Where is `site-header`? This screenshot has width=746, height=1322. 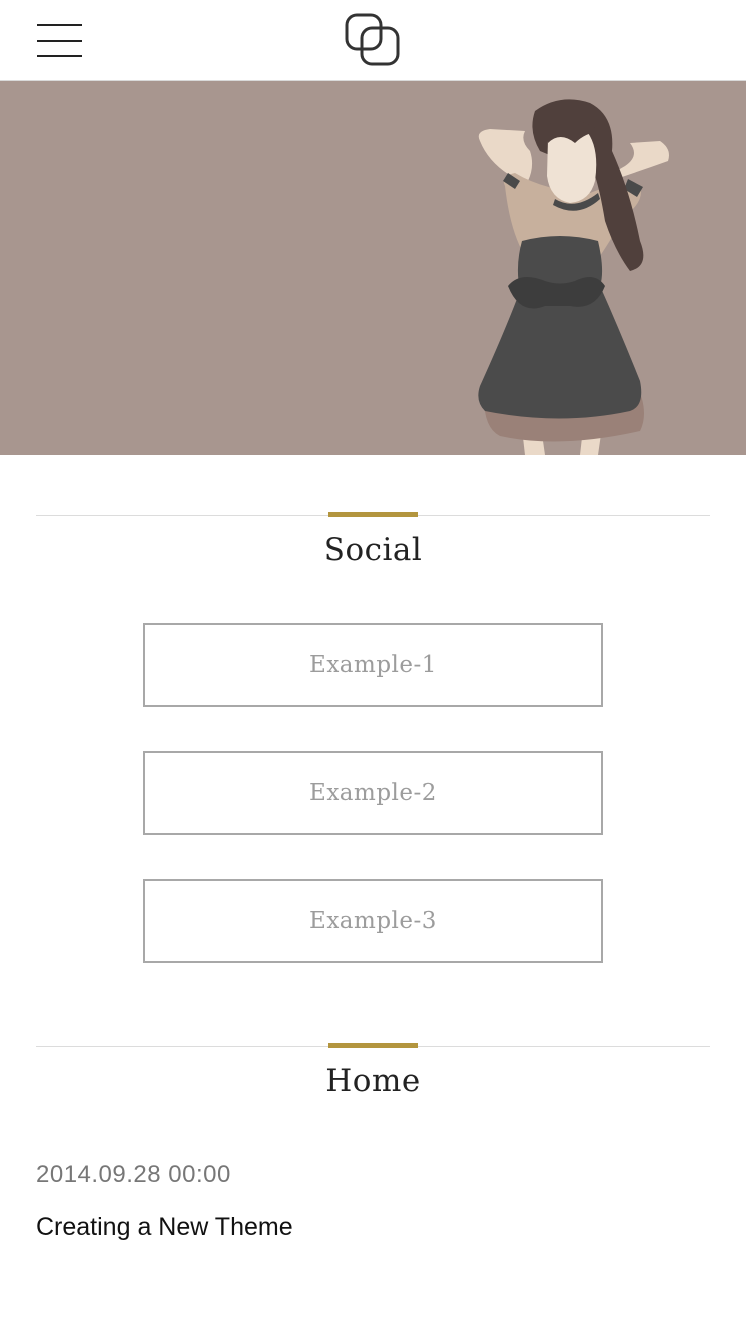
site-header is located at coordinates (373, 40).